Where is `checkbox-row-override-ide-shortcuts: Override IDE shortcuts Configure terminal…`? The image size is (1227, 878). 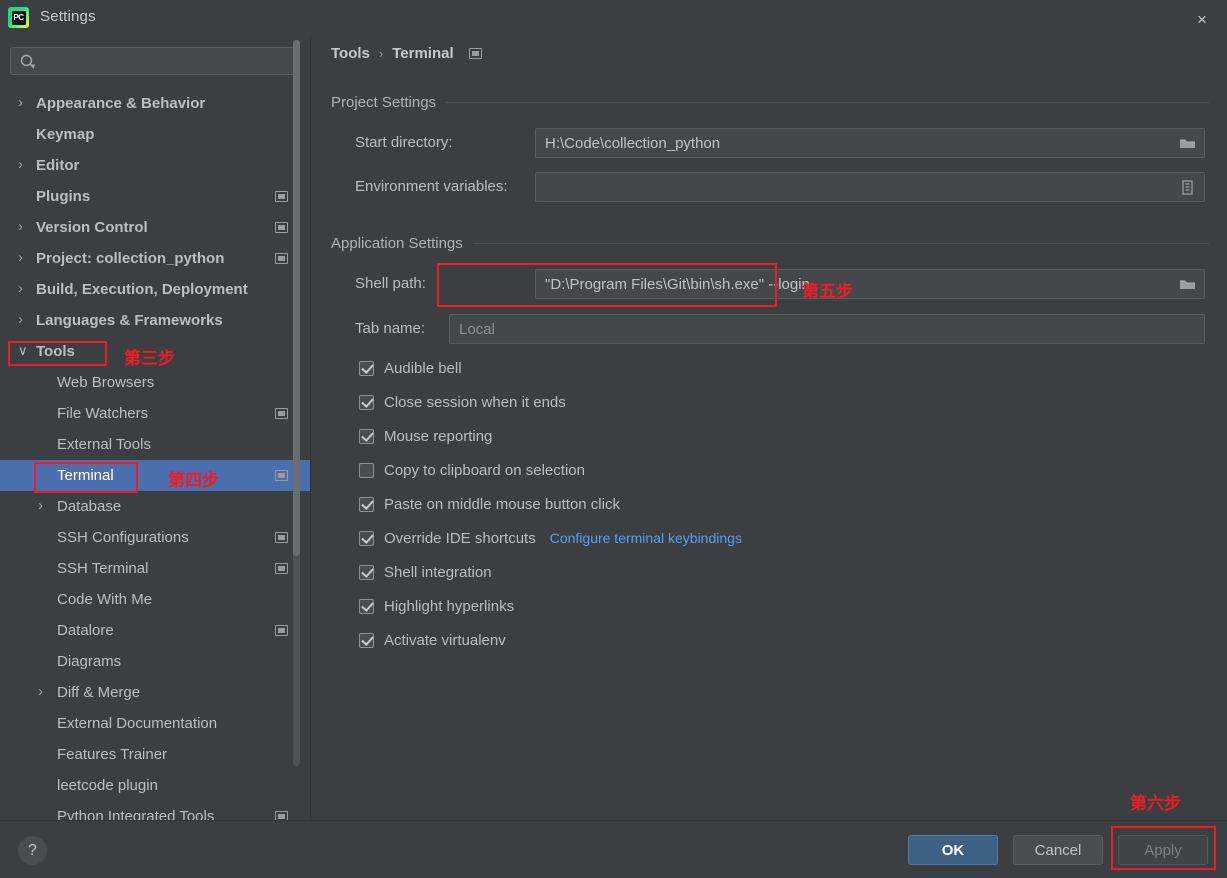
checkbox-row-override-ide-shortcuts: Override IDE shortcuts Configure terminal… is located at coordinates (550, 538).